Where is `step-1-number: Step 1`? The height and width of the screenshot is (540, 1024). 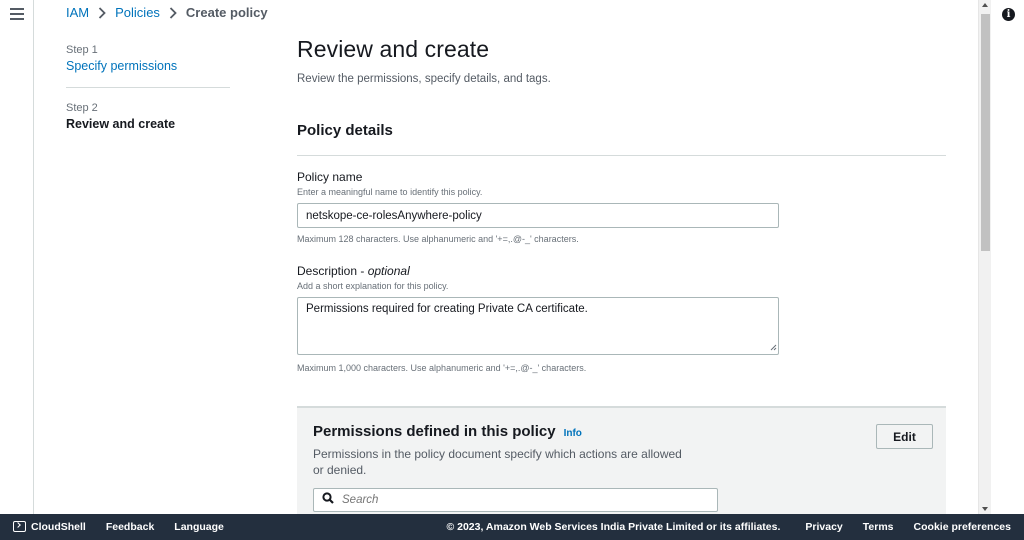
step-1-number: Step 1 is located at coordinates (82, 50).